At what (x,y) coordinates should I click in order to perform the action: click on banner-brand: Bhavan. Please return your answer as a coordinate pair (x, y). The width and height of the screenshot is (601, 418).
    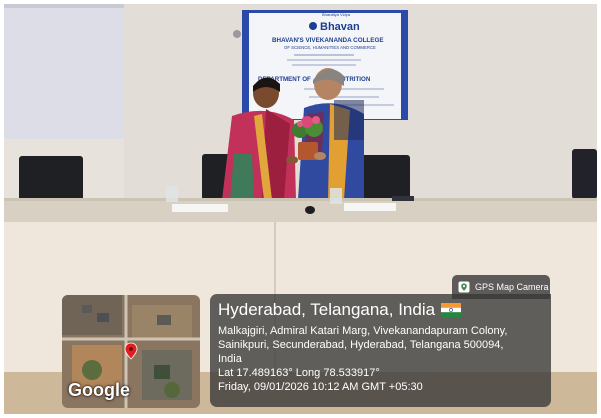
    Looking at the image, I should click on (340, 27).